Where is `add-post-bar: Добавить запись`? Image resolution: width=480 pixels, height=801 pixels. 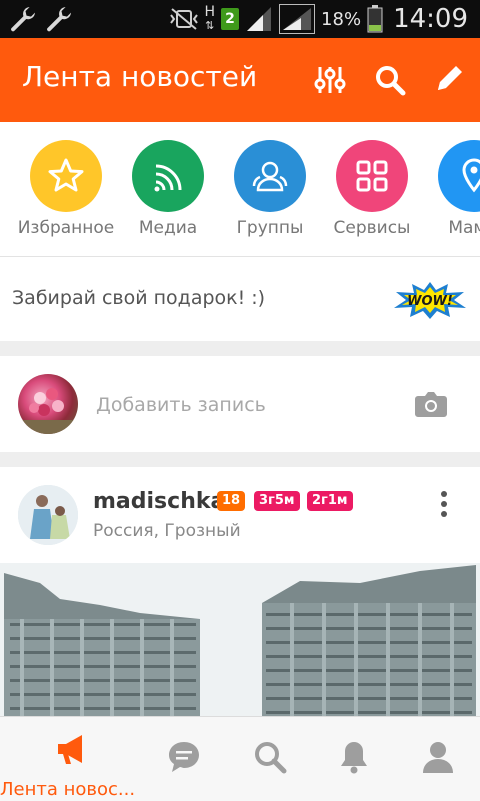 add-post-bar: Добавить запись is located at coordinates (240, 404).